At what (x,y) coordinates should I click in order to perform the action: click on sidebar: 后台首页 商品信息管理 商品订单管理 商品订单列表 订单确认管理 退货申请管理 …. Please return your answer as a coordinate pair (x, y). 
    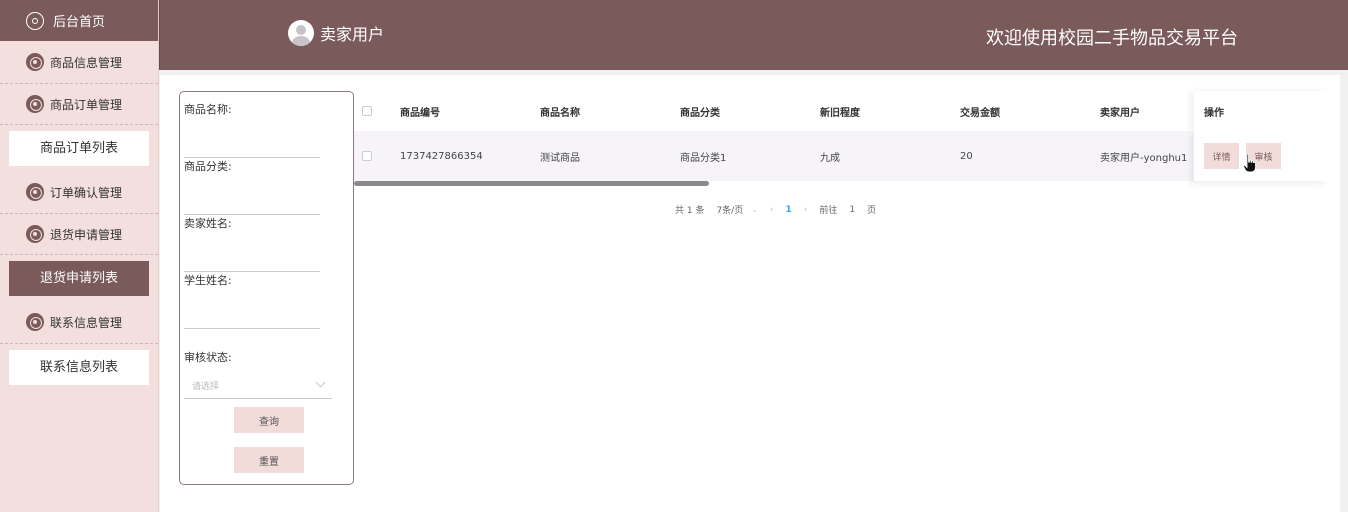
    Looking at the image, I should click on (79, 256).